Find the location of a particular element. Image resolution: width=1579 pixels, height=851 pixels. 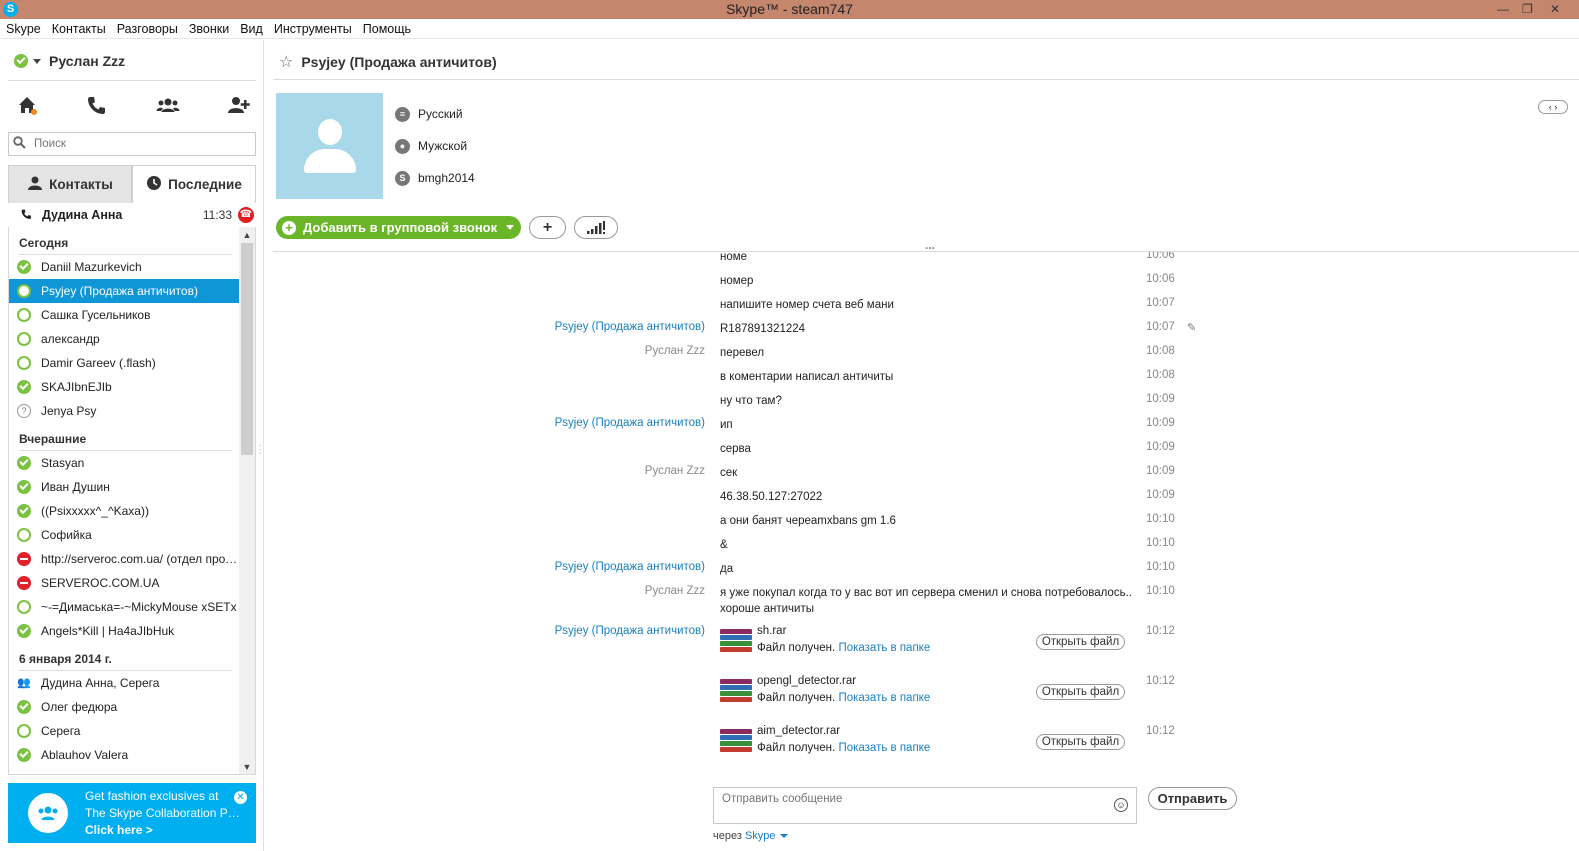

message-input is located at coordinates (917, 808).